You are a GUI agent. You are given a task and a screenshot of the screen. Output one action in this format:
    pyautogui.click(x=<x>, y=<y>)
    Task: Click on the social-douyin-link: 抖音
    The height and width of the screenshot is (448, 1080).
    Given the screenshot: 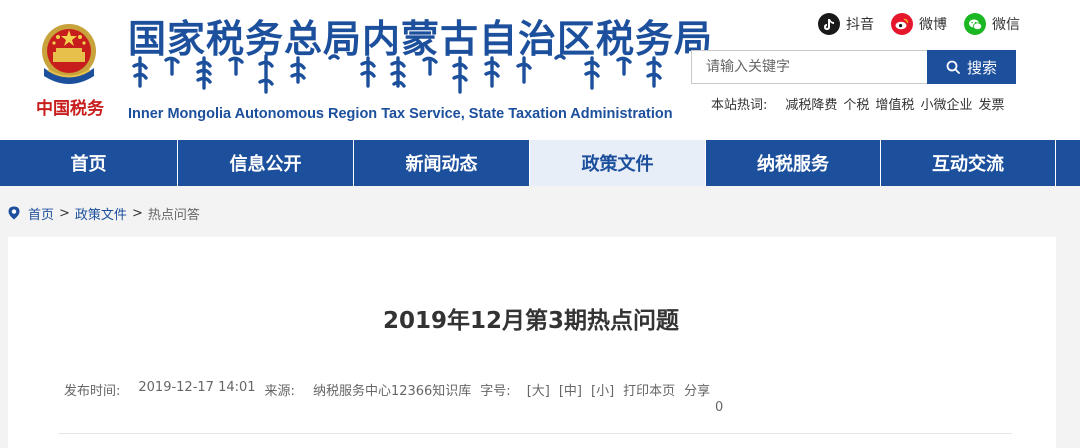 What is the action you would take?
    pyautogui.click(x=846, y=24)
    